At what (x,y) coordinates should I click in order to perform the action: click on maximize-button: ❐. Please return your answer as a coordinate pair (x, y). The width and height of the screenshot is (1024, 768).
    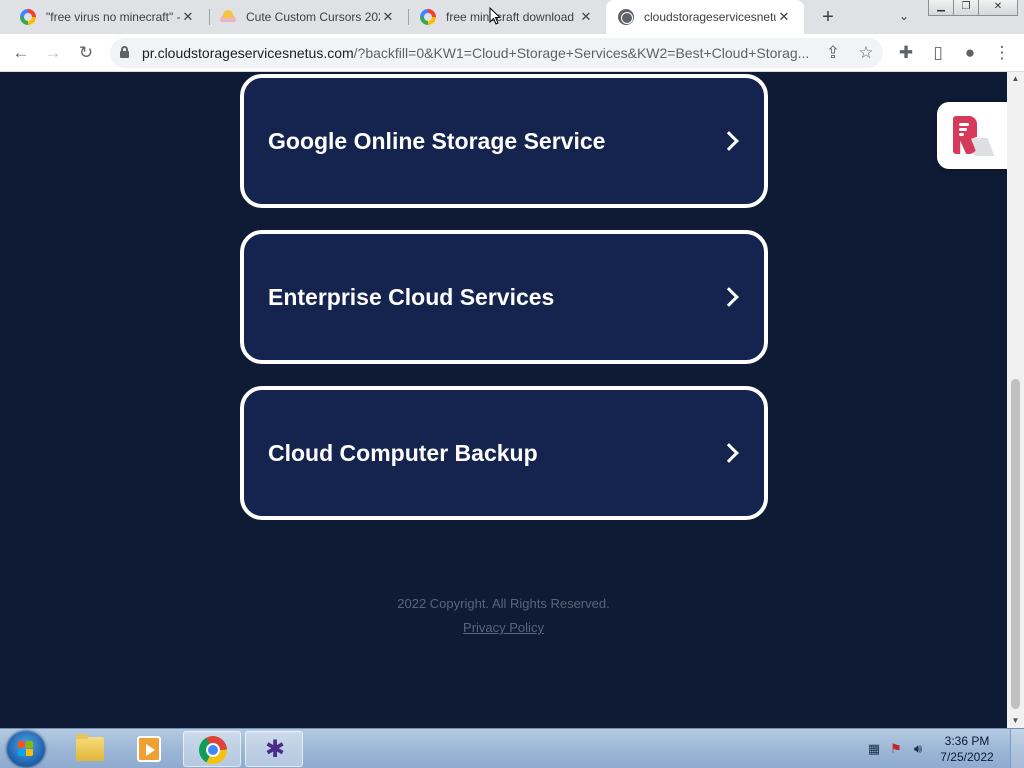
    Looking at the image, I should click on (966, 8).